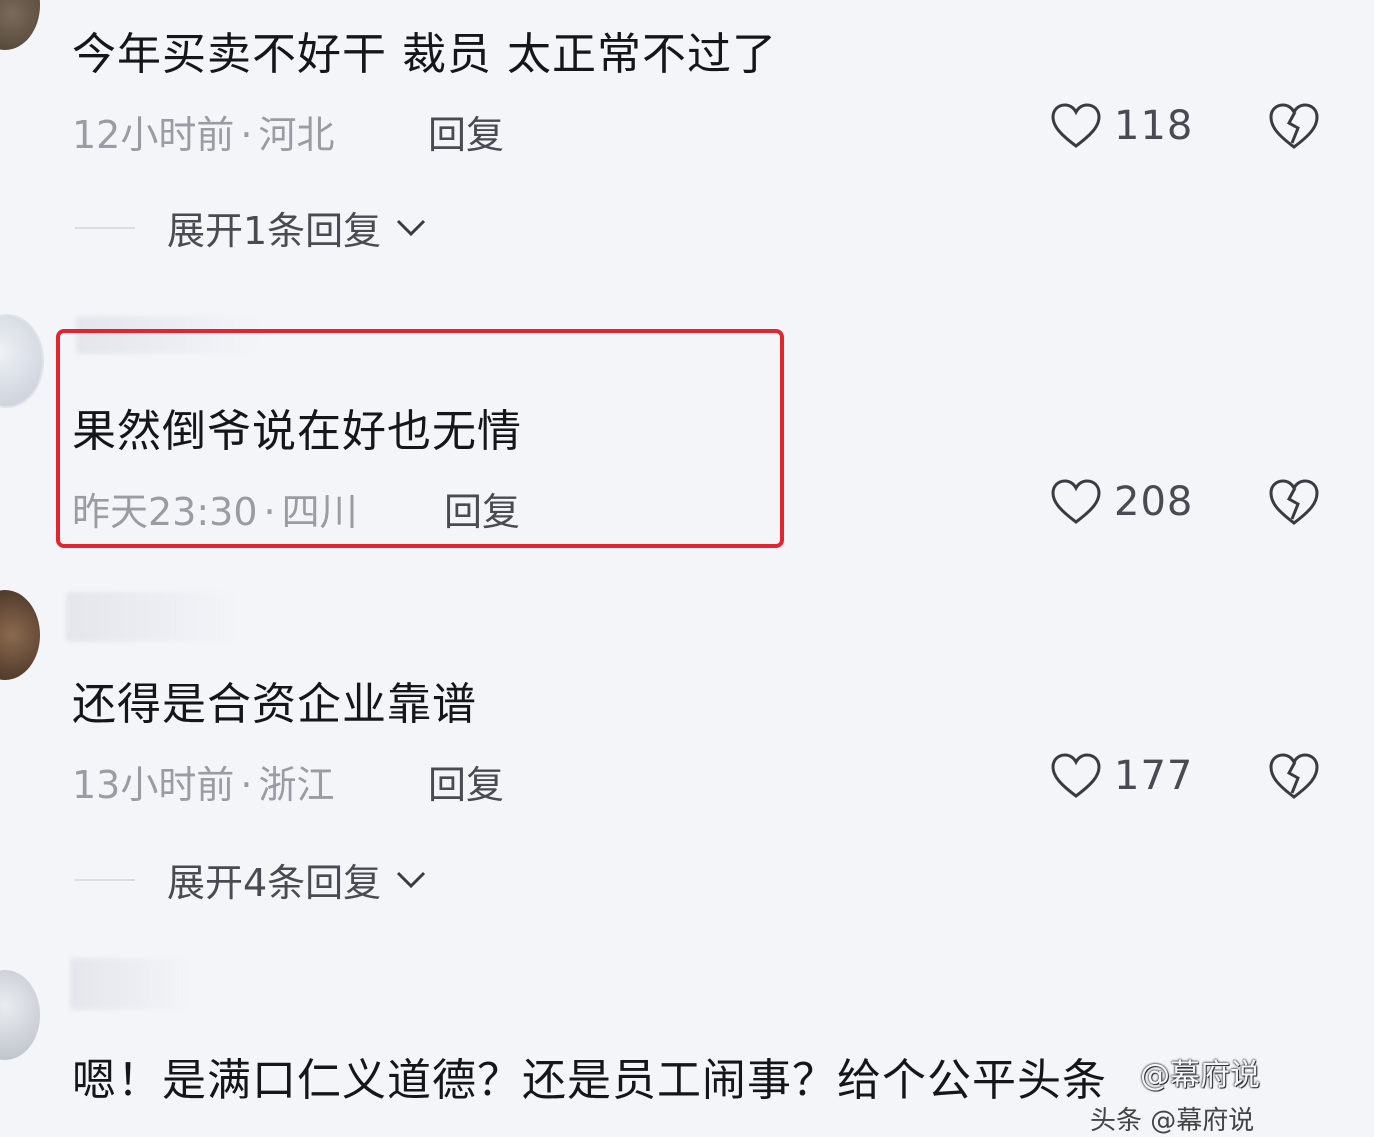 The height and width of the screenshot is (1137, 1374). What do you see at coordinates (1172, 1121) in the screenshot?
I see `watermark-bottom: 头条 @幕府说` at bounding box center [1172, 1121].